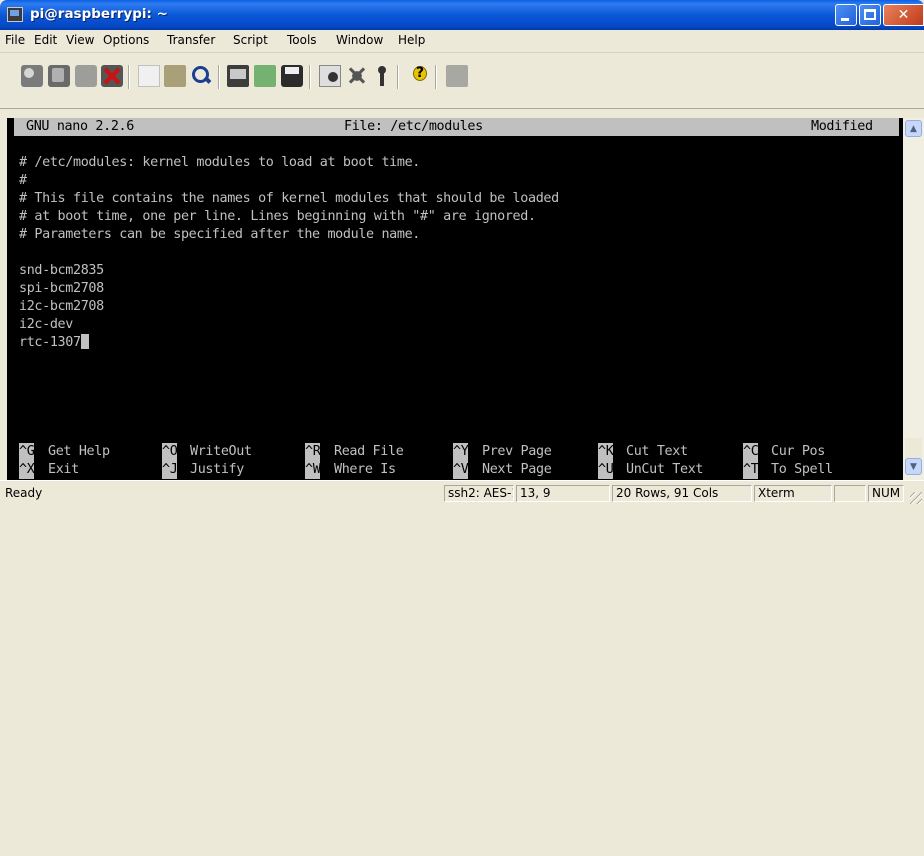  What do you see at coordinates (302, 40) in the screenshot?
I see `menu-tools: Tools` at bounding box center [302, 40].